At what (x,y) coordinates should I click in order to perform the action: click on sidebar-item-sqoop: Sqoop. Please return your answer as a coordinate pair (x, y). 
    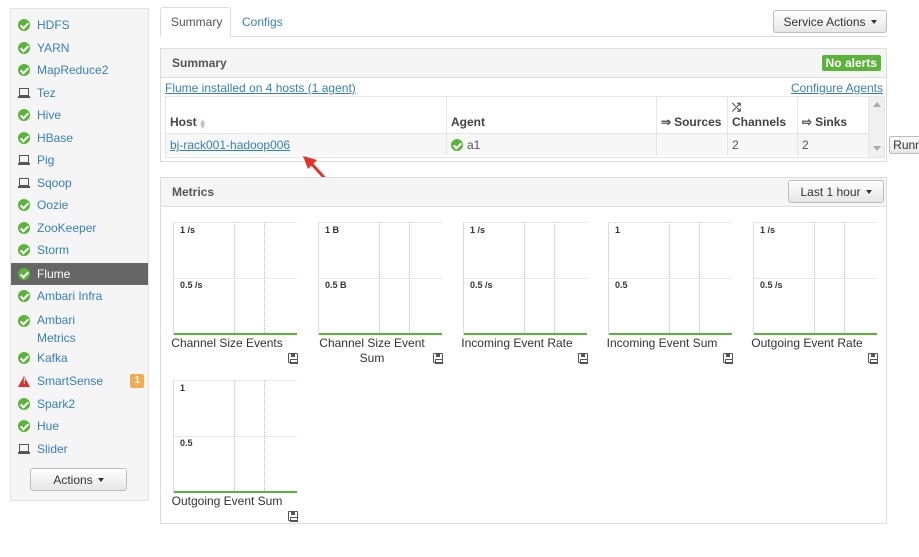
    Looking at the image, I should click on (79, 183).